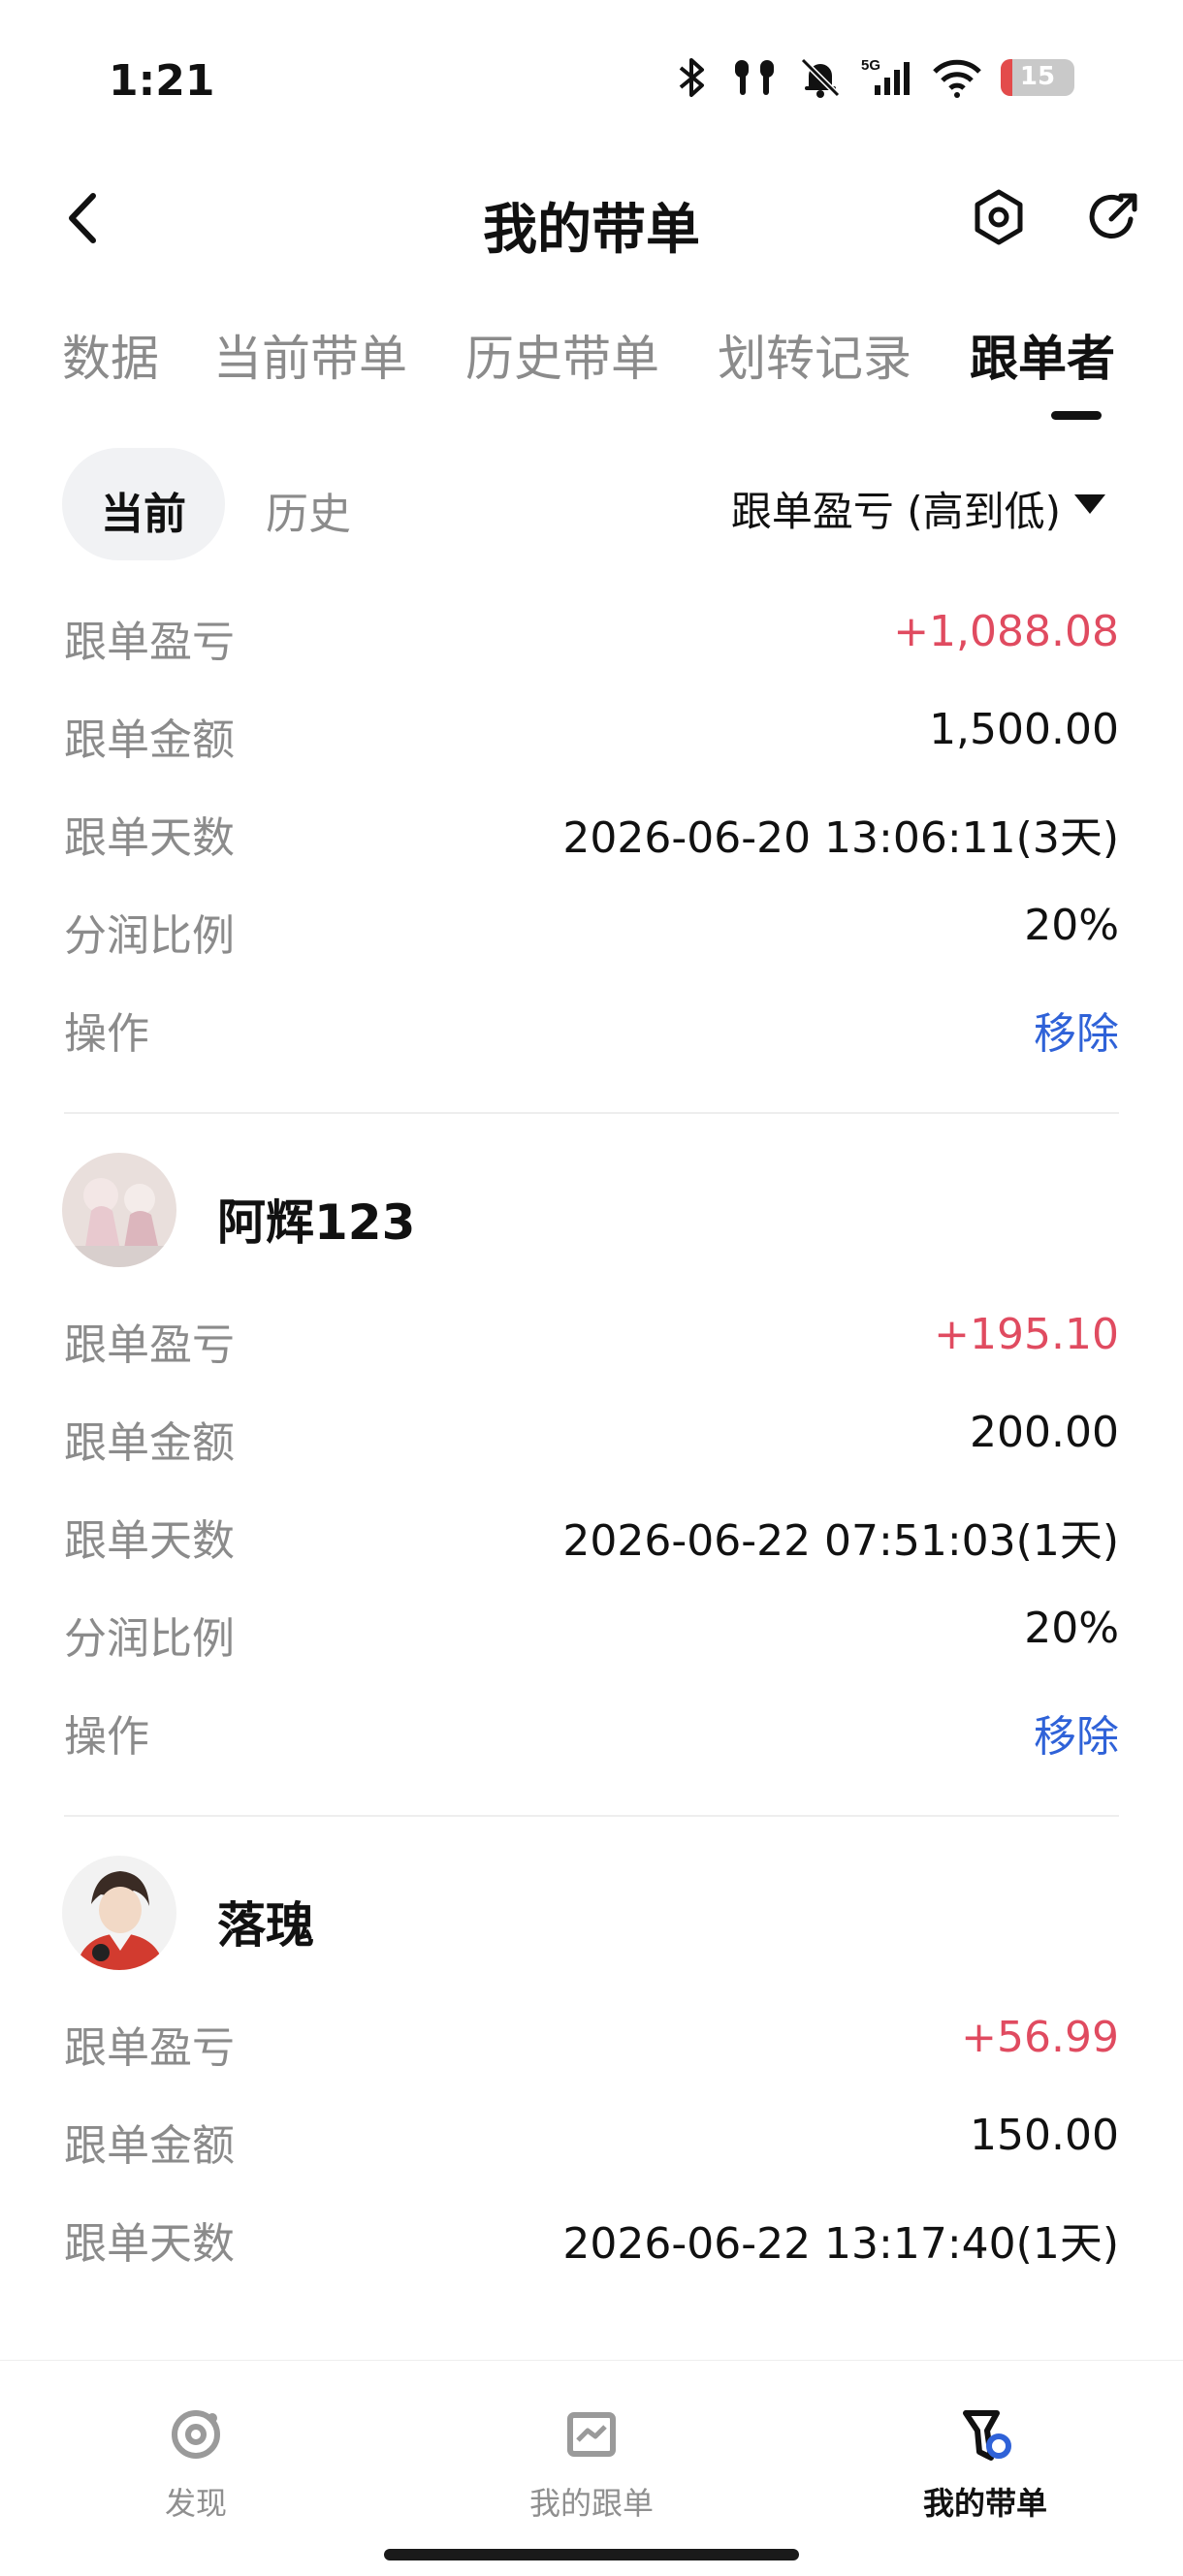 The image size is (1183, 2576). What do you see at coordinates (591, 1433) in the screenshot?
I see `row-amount: 跟单金额 200.00` at bounding box center [591, 1433].